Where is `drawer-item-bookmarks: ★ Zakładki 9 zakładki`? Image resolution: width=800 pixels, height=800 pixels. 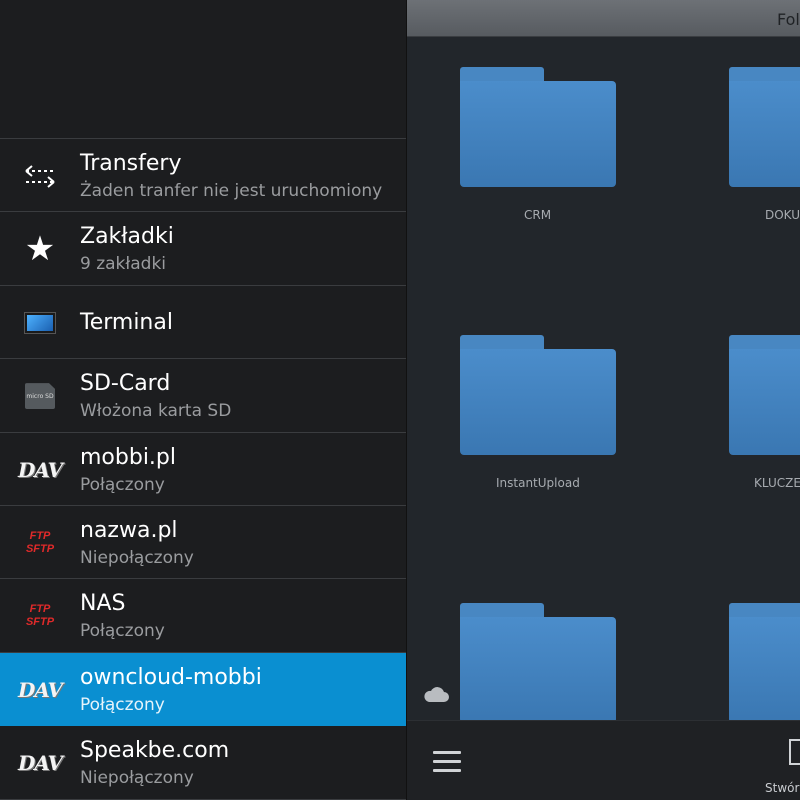 drawer-item-bookmarks: ★ Zakładki 9 zakładki is located at coordinates (203, 249).